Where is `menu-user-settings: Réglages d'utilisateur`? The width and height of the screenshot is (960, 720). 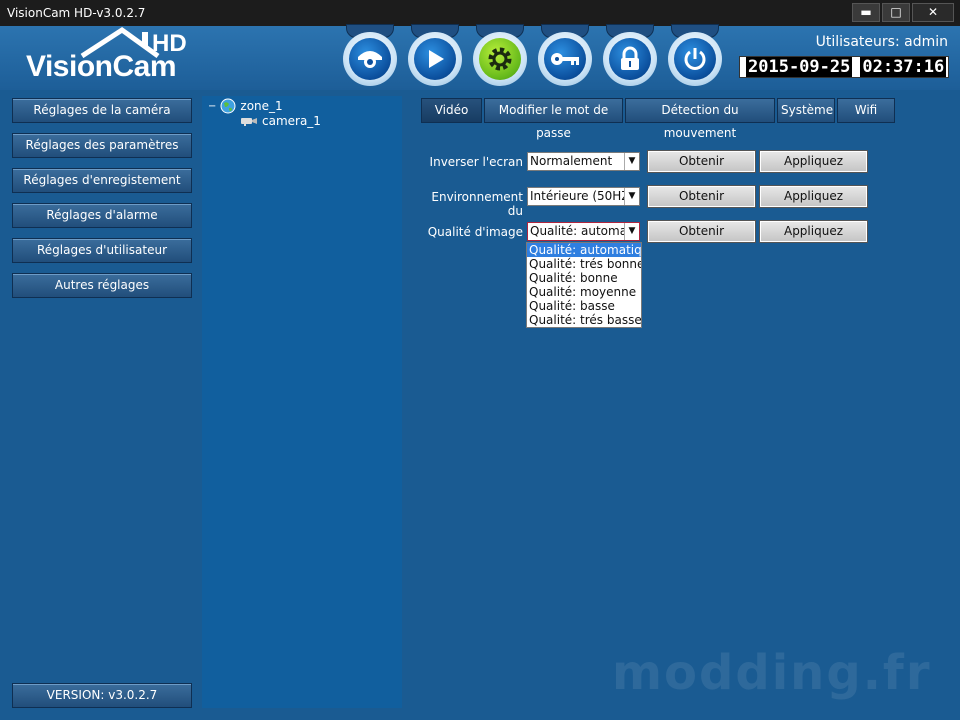 menu-user-settings: Réglages d'utilisateur is located at coordinates (102, 250).